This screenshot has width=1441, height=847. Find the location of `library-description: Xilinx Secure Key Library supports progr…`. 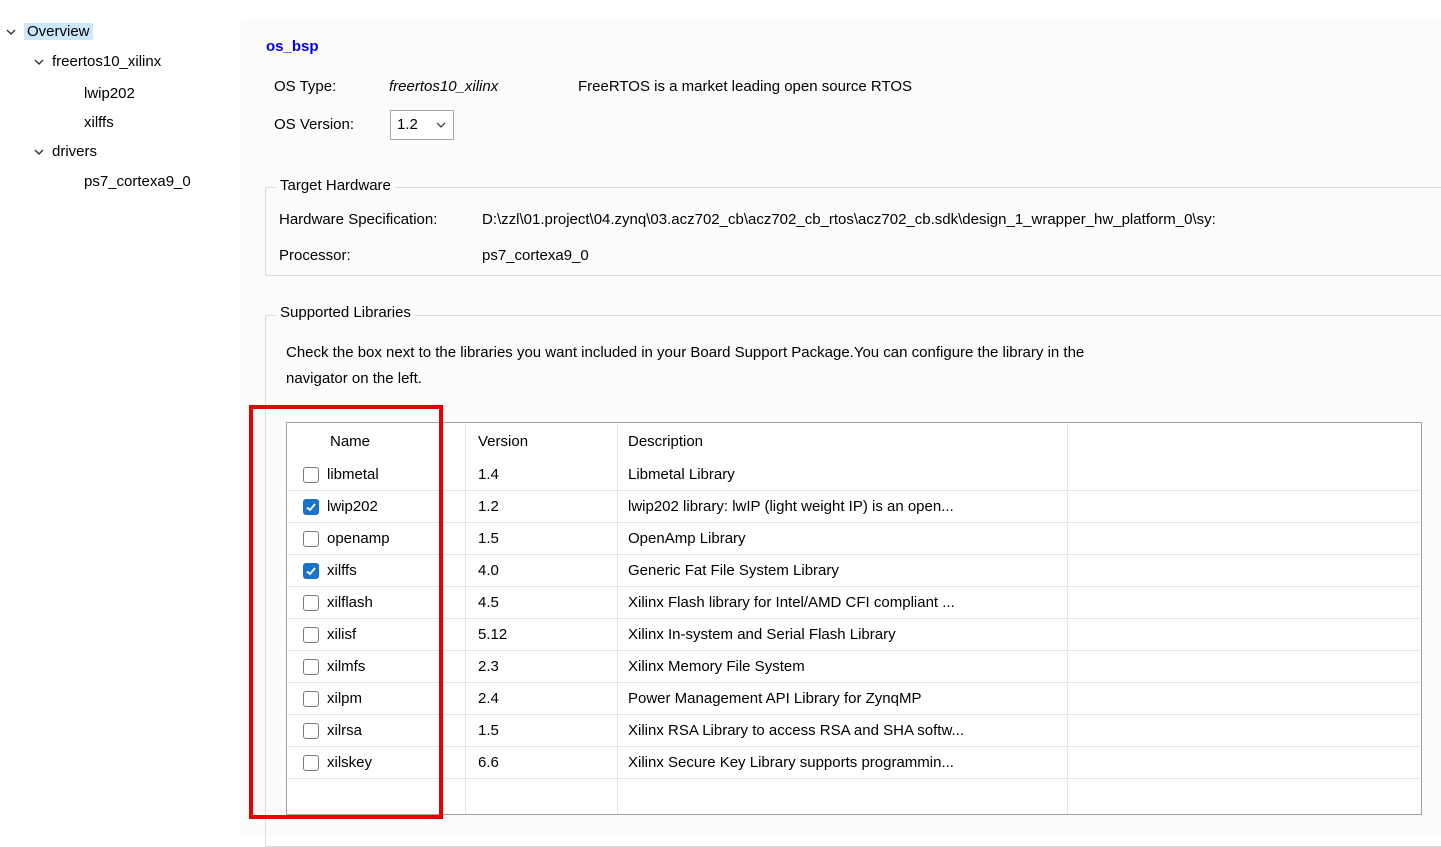

library-description: Xilinx Secure Key Library supports progr… is located at coordinates (791, 762).